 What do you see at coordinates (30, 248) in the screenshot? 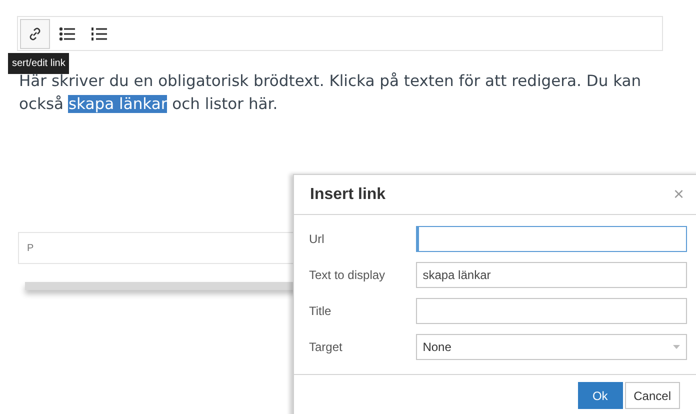
I see `element-path: P` at bounding box center [30, 248].